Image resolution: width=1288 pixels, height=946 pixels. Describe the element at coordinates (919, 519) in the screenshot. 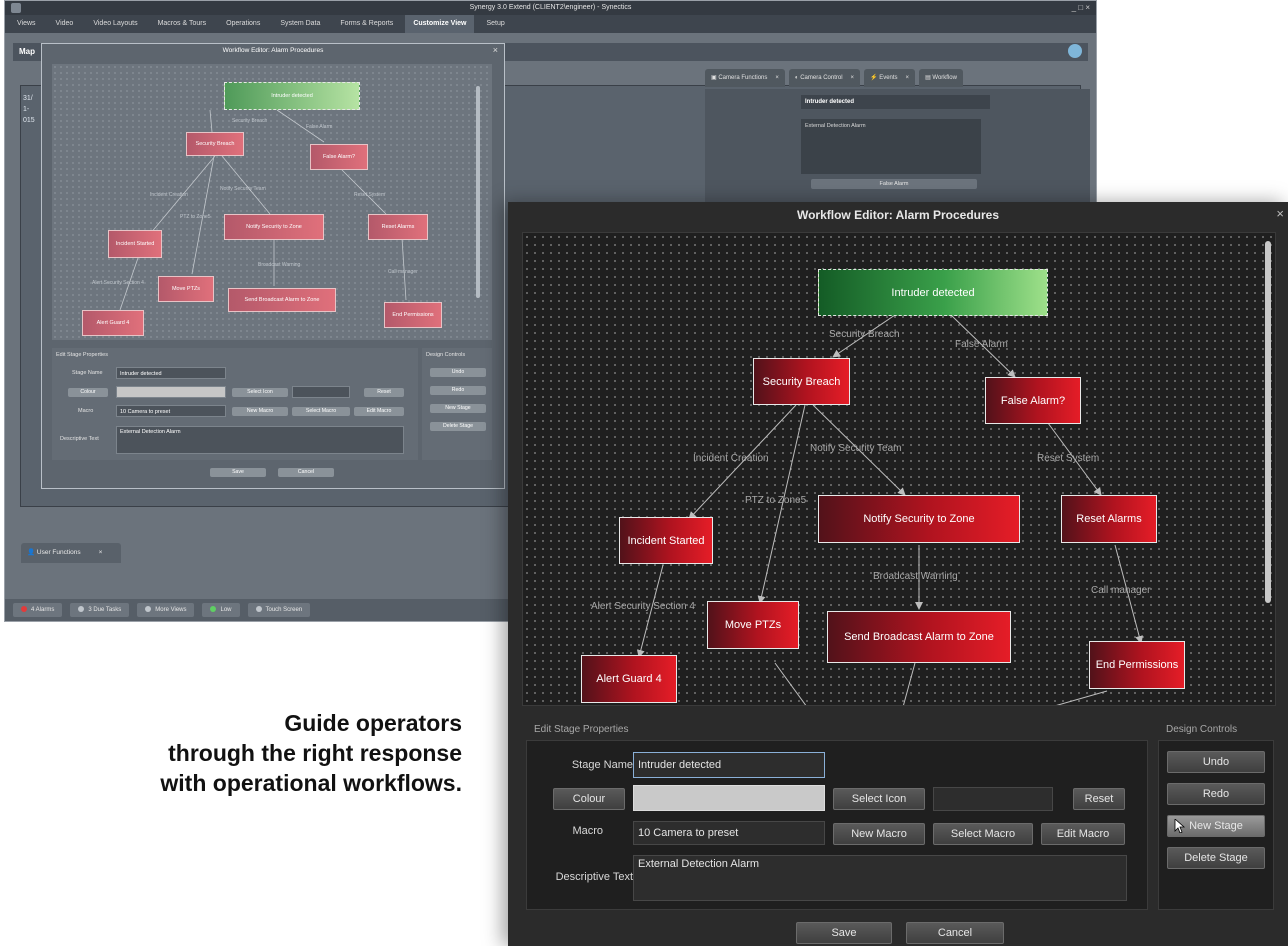

I see `workflow-node-notify-security: Notify Security to Zone` at that location.